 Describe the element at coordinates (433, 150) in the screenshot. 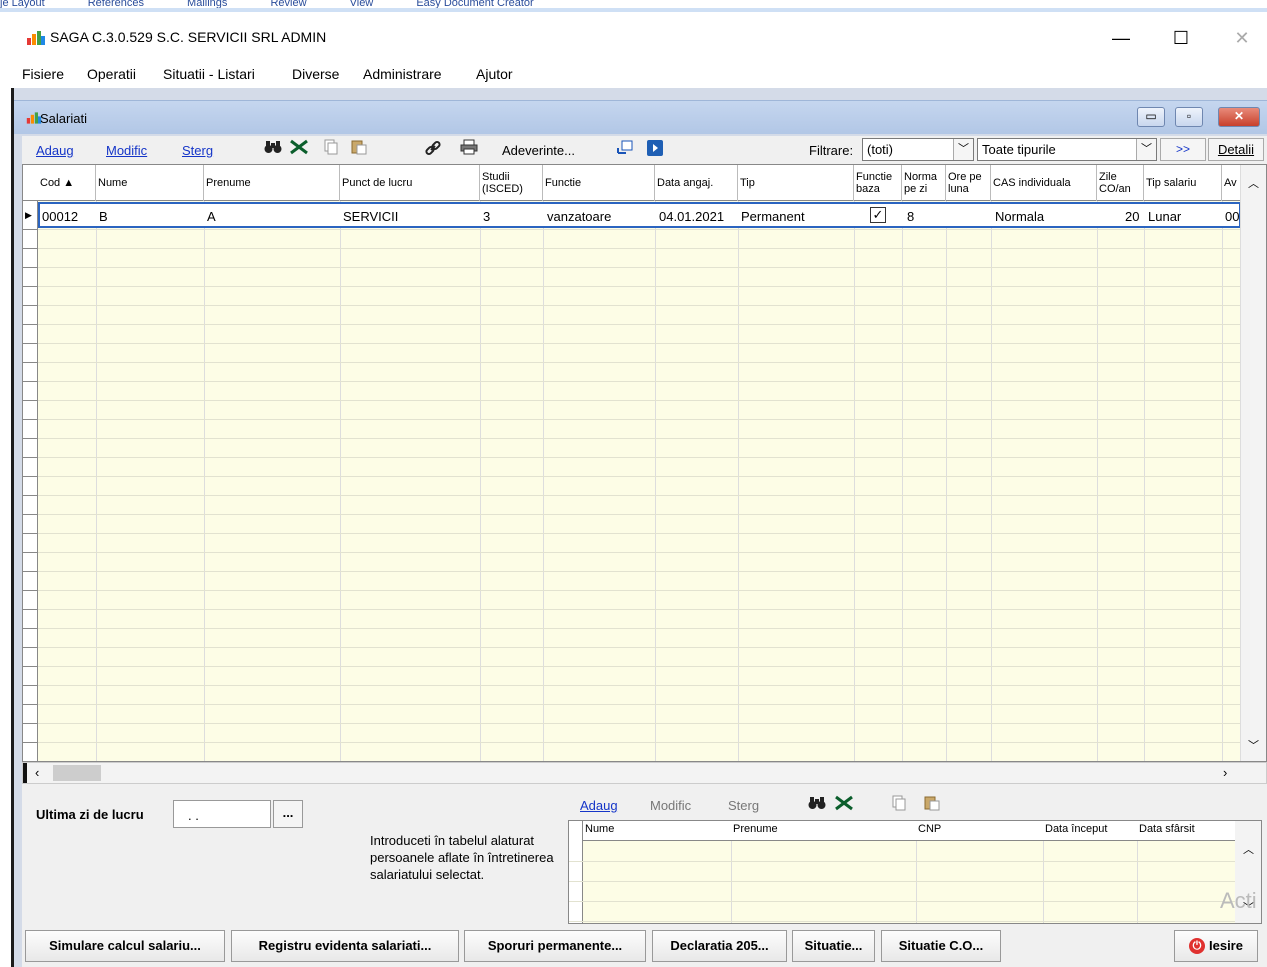

I see `link-icon` at that location.